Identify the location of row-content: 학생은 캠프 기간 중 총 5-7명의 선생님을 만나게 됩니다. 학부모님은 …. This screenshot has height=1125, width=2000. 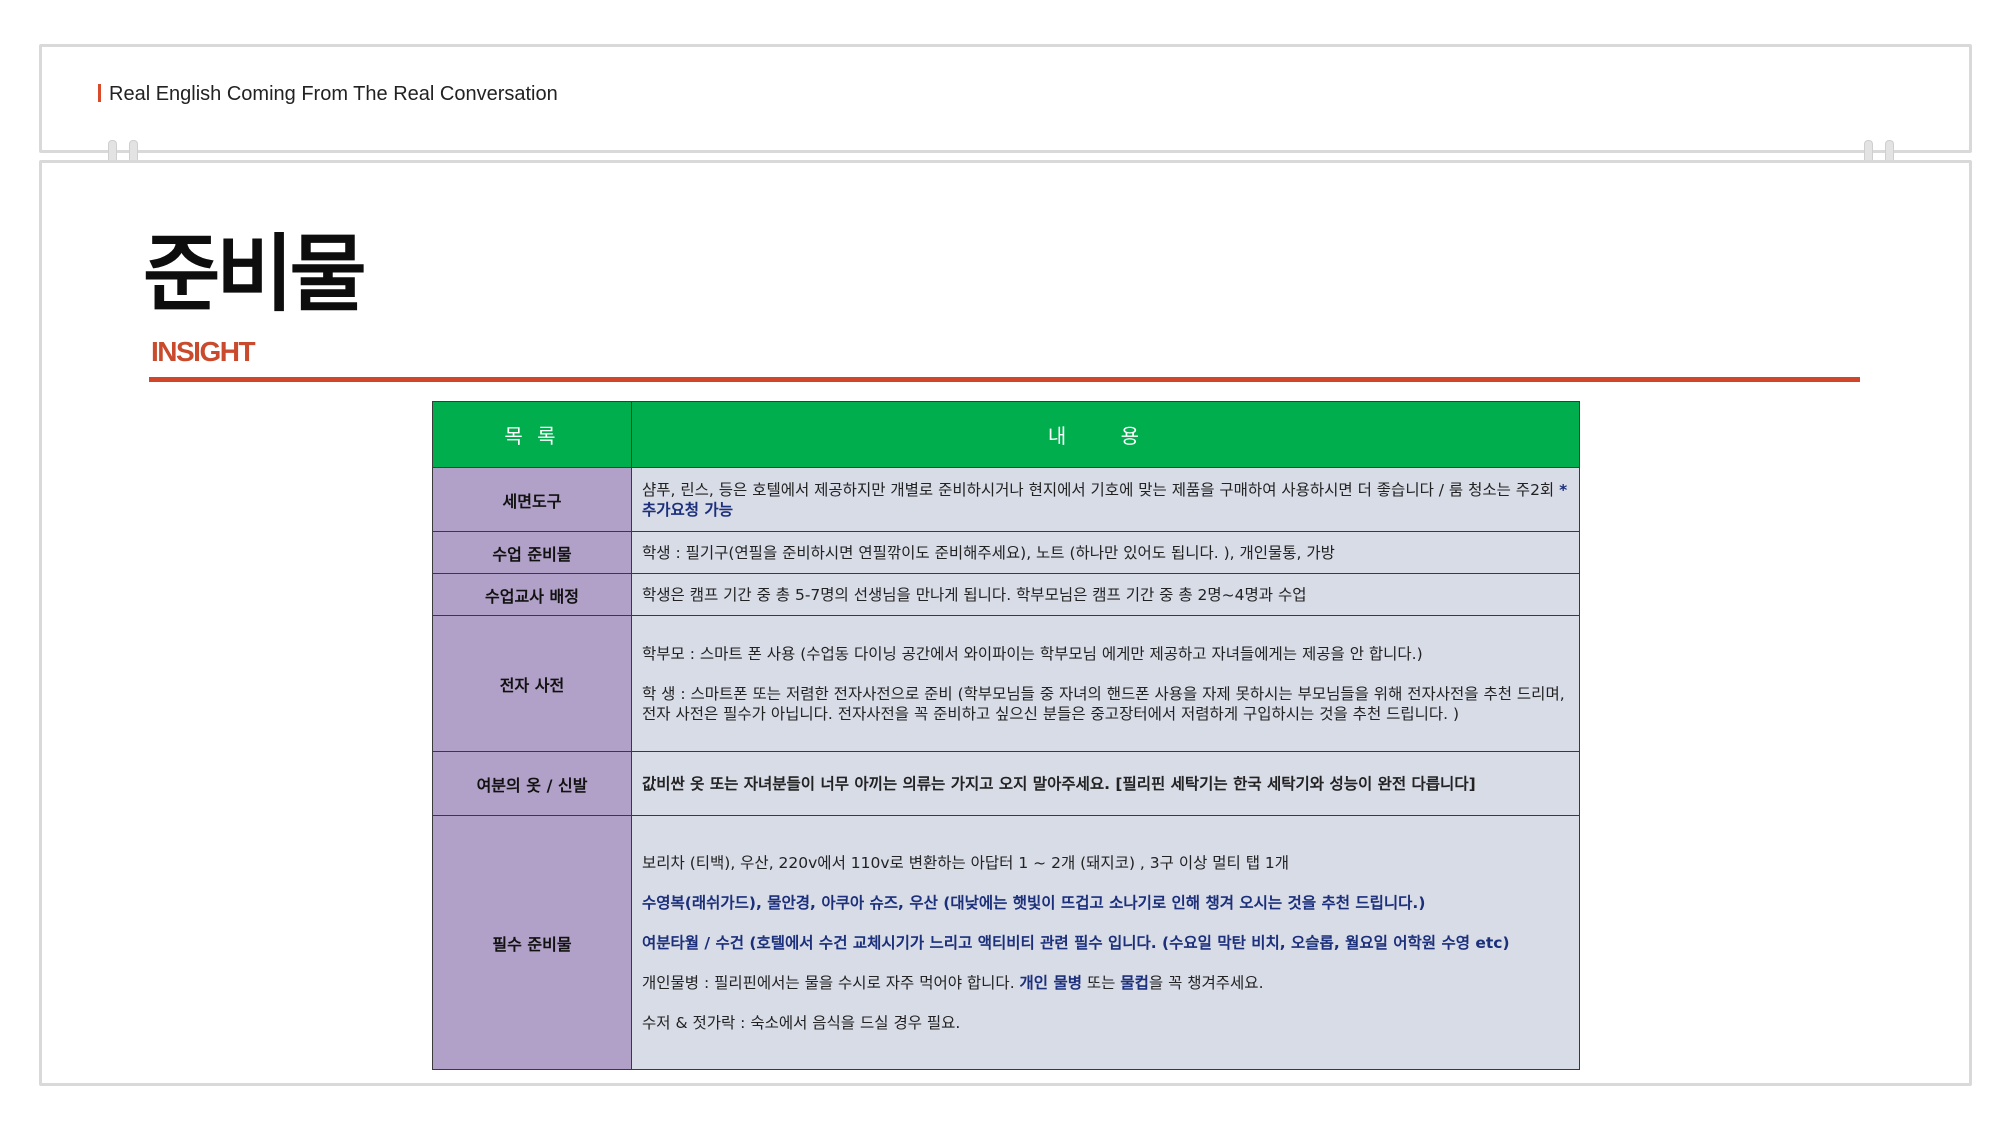
(1105, 594).